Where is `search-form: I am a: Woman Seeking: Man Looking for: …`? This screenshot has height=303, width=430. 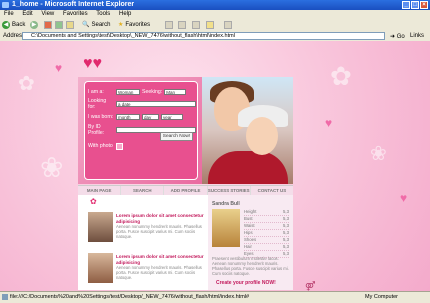
search-form: I am a: Woman Seeking: Man Looking for: … is located at coordinates (141, 130).